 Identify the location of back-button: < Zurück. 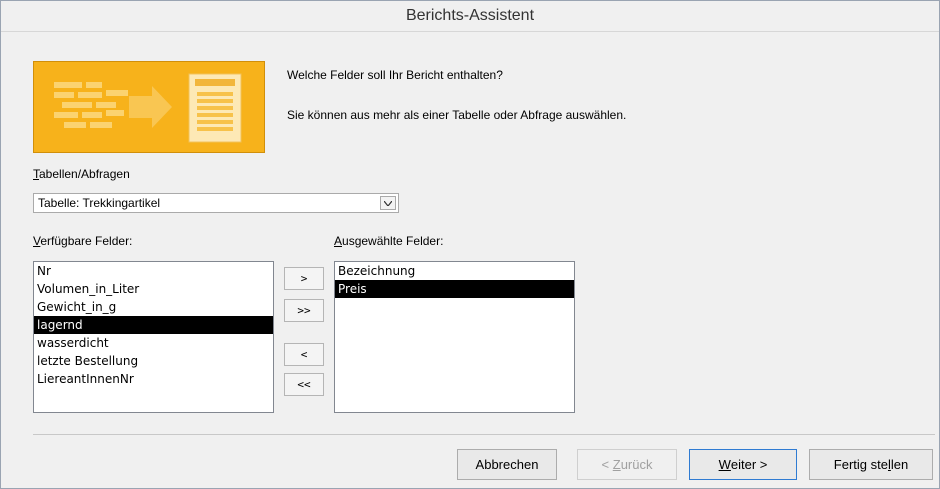
(627, 464).